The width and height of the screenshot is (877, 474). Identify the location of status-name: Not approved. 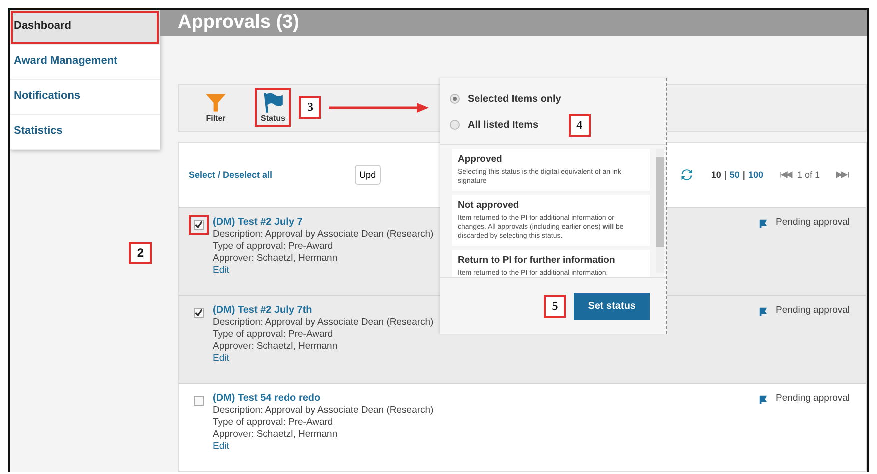
(489, 205).